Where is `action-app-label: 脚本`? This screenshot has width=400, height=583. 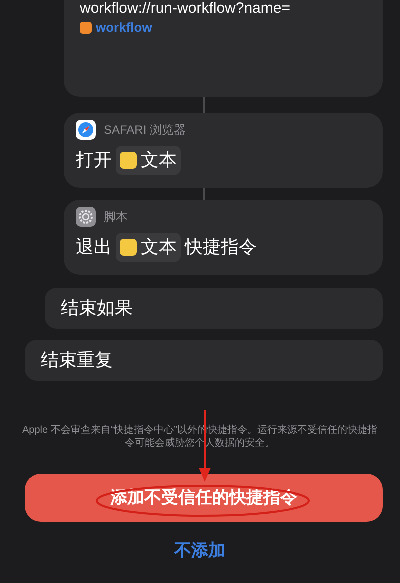 action-app-label: 脚本 is located at coordinates (116, 217).